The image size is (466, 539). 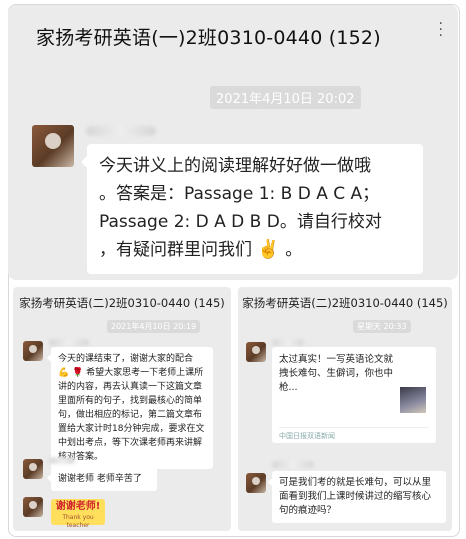 I want to click on left-reply-bubble: 谢谢老师 老师辛苦了, so click(x=102, y=479).